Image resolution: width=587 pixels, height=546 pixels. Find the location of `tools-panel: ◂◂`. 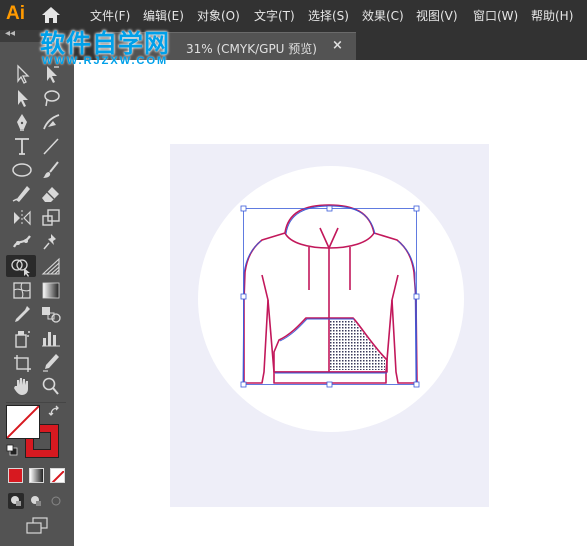

tools-panel: ◂◂ is located at coordinates (37, 287).